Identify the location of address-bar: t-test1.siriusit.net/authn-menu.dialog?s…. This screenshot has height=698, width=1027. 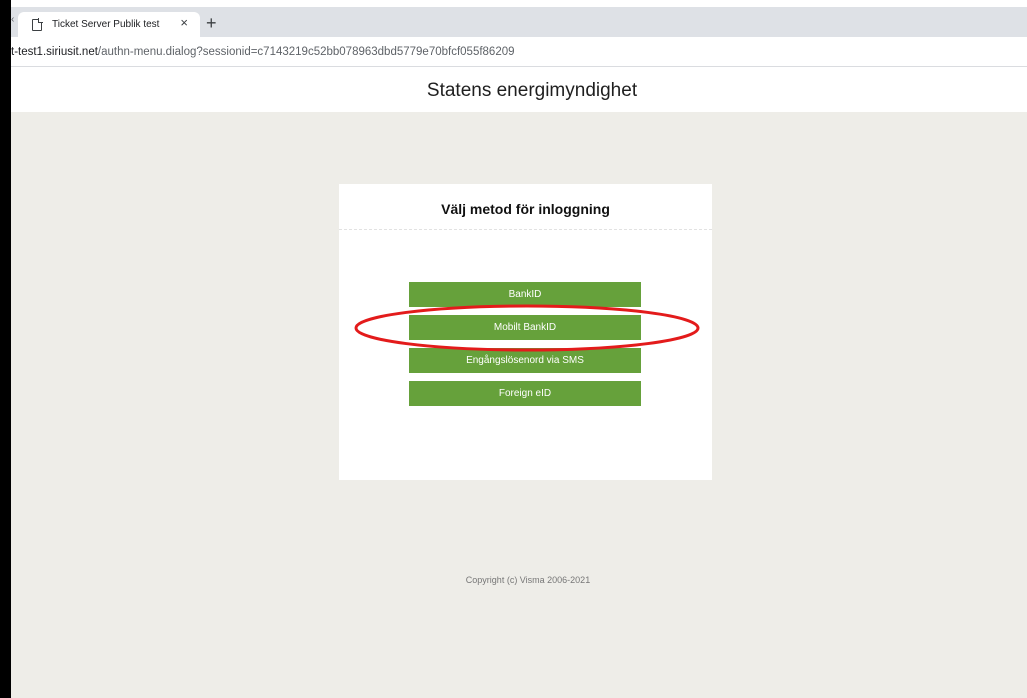
(519, 52).